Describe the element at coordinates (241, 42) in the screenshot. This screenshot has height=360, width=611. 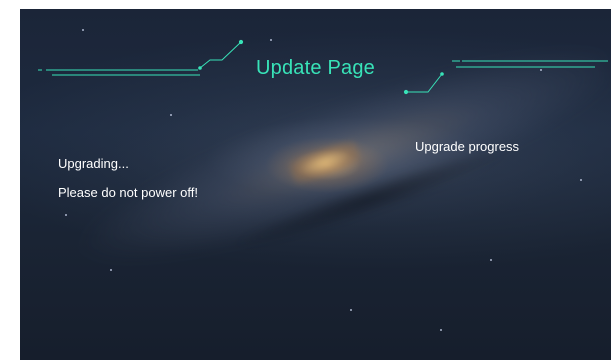
I see `left-connector-dot` at that location.